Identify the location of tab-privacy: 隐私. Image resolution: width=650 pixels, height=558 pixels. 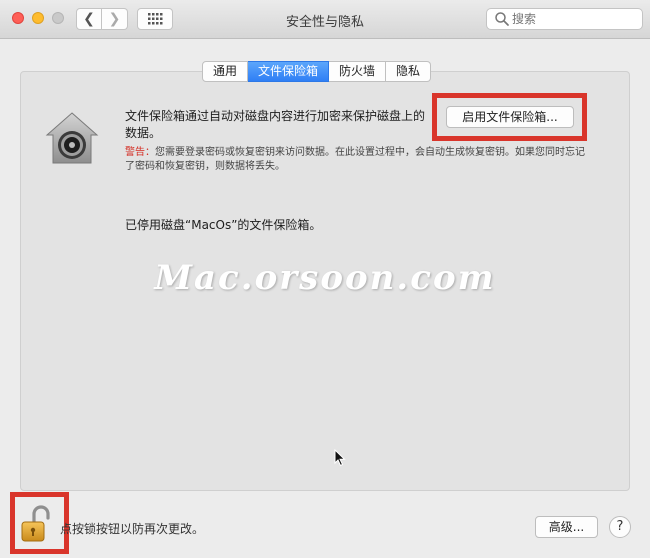
(409, 71).